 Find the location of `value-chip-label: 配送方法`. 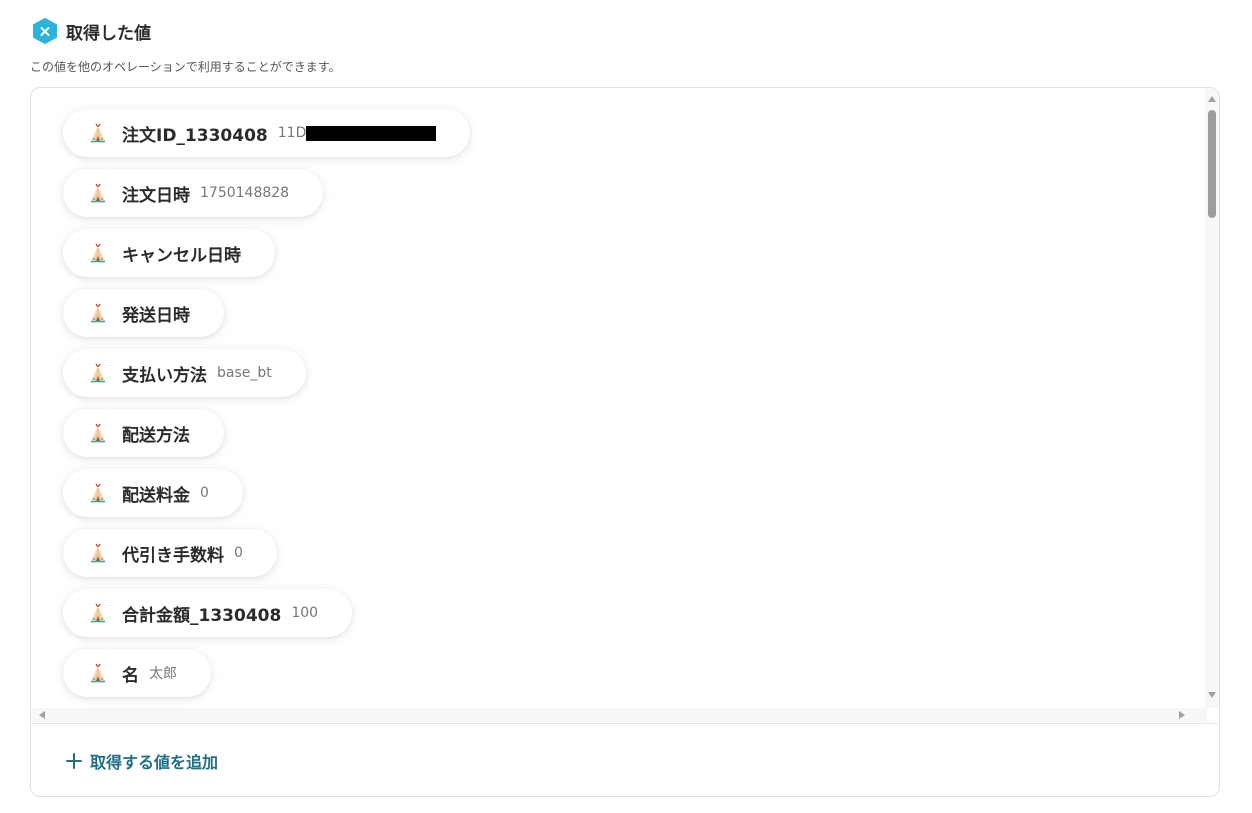

value-chip-label: 配送方法 is located at coordinates (156, 435).